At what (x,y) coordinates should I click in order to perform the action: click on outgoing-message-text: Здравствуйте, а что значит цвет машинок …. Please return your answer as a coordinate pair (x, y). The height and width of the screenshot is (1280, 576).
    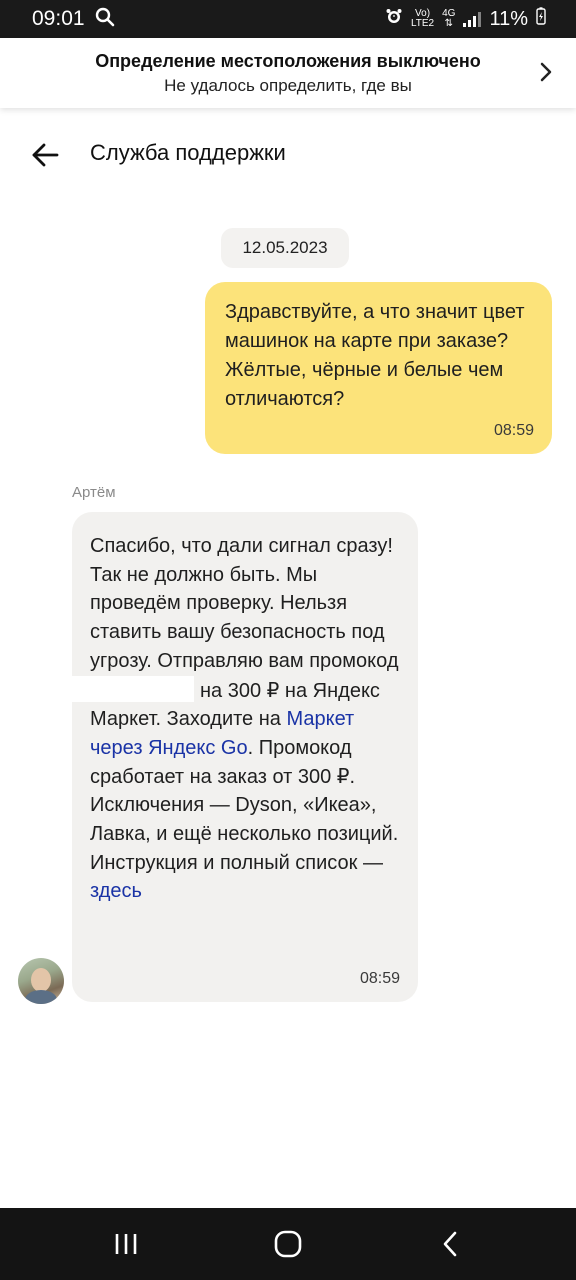
    Looking at the image, I should click on (375, 355).